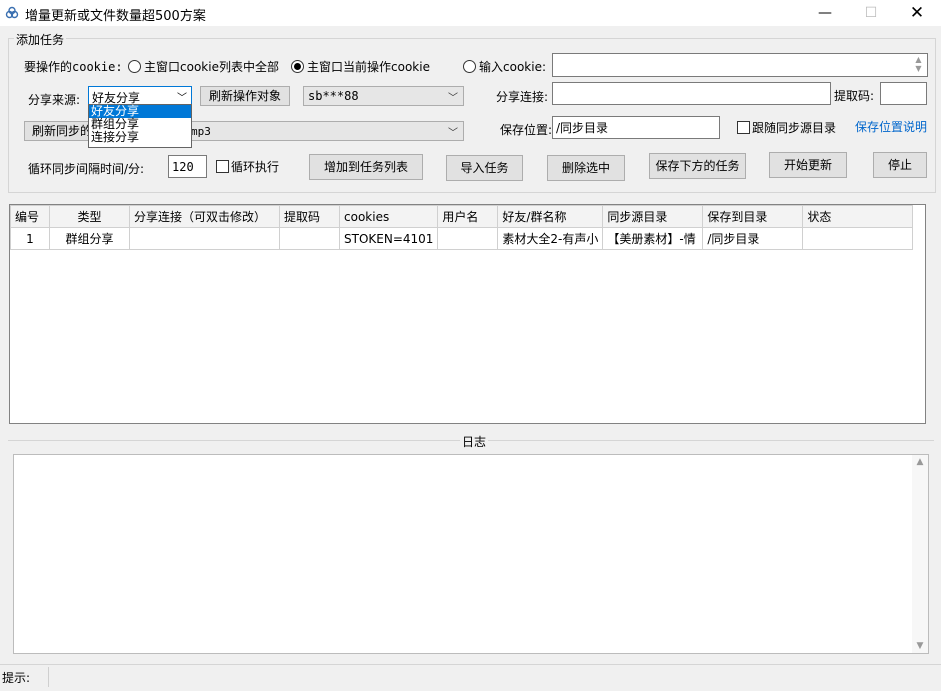  I want to click on radio-input-cookie: 输入cookie:, so click(504, 66).